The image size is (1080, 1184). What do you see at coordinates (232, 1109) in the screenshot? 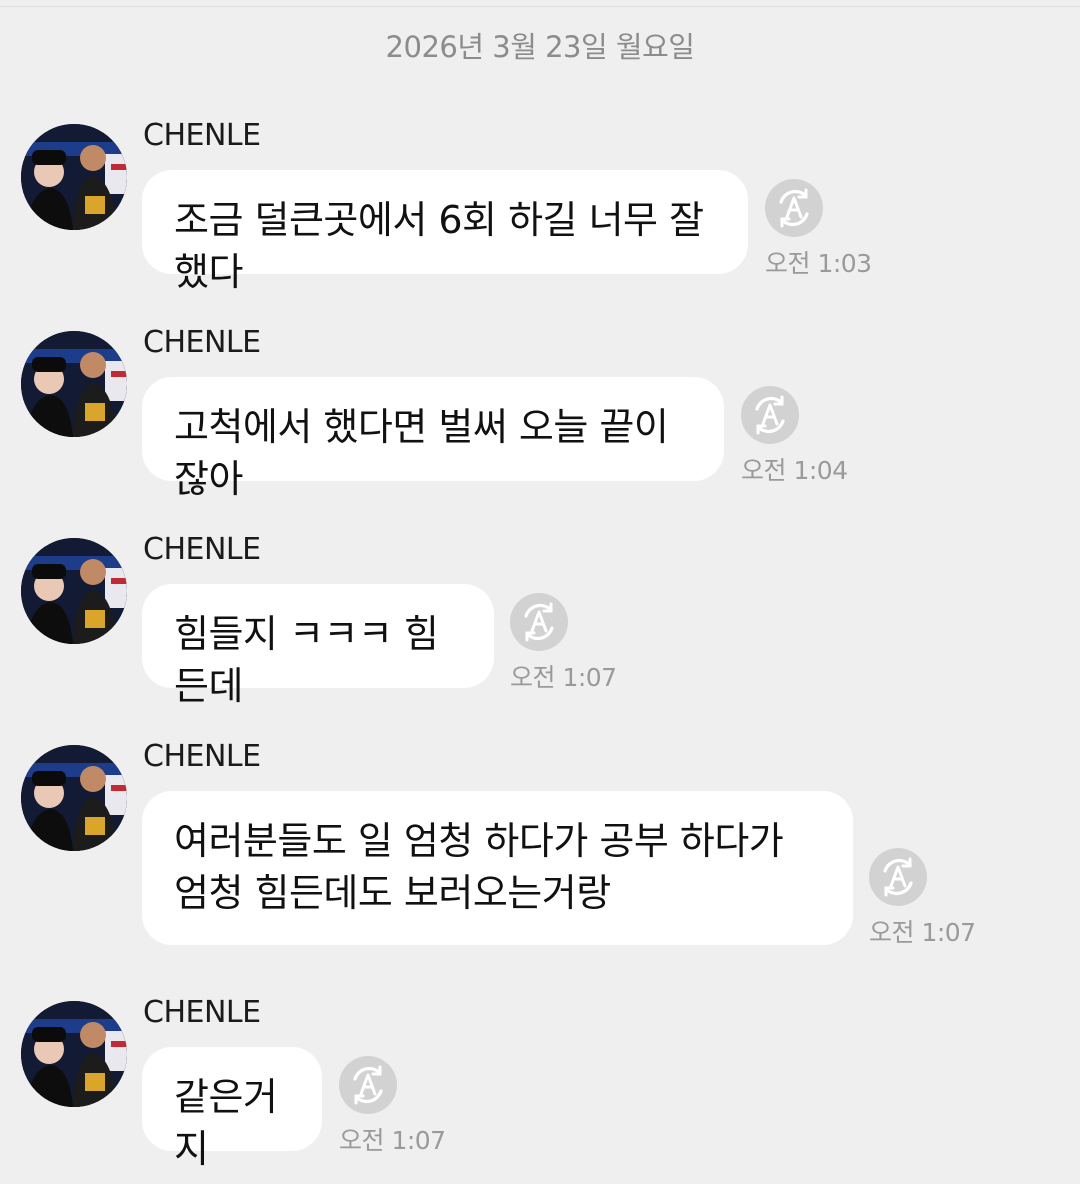
I see `message-bubble: 같은거지` at bounding box center [232, 1109].